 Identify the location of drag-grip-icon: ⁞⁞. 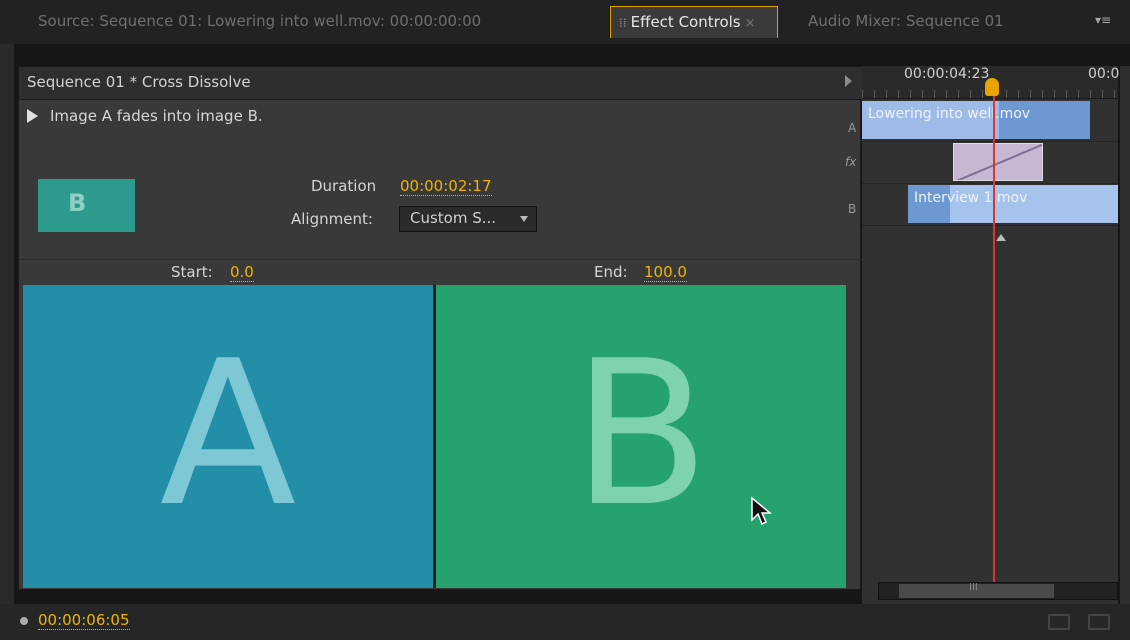
(623, 23).